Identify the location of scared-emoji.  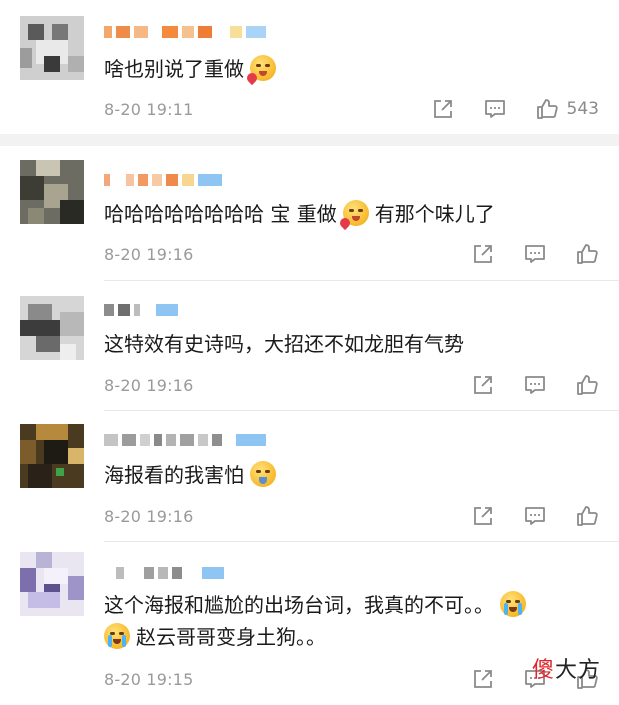
(263, 474).